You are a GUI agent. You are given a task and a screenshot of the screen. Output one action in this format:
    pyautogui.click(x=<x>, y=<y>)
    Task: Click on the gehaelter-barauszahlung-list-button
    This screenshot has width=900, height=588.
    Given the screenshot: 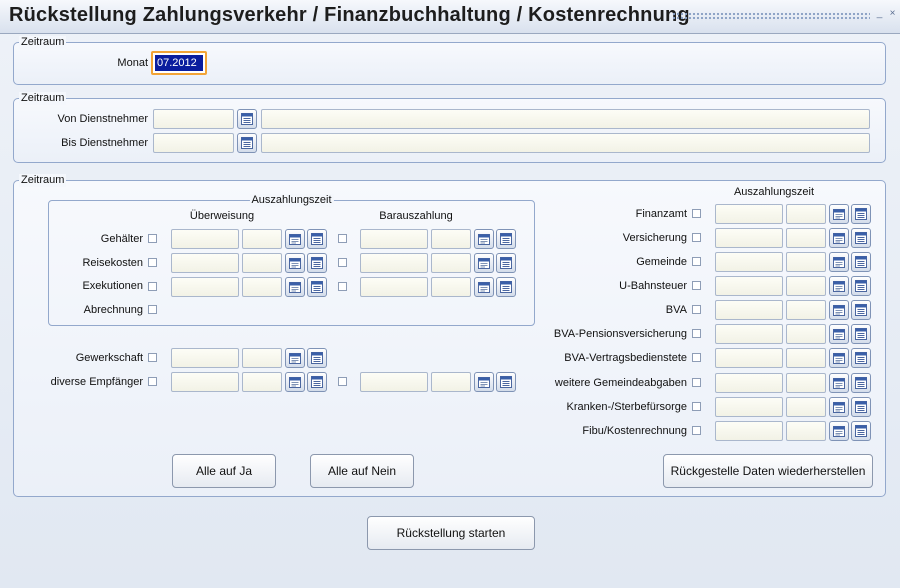 What is the action you would take?
    pyautogui.click(x=506, y=239)
    